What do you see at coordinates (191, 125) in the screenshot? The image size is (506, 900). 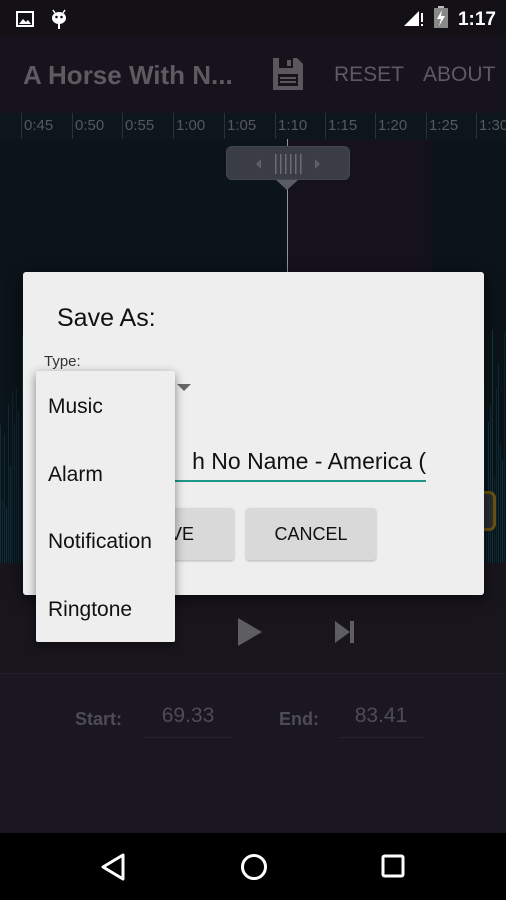 I see `timeline-tick-label: 1:00` at bounding box center [191, 125].